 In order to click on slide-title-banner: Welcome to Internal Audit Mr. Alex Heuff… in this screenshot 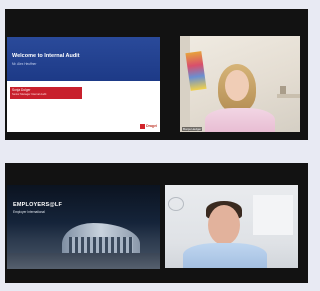, I will do `click(83, 59)`.